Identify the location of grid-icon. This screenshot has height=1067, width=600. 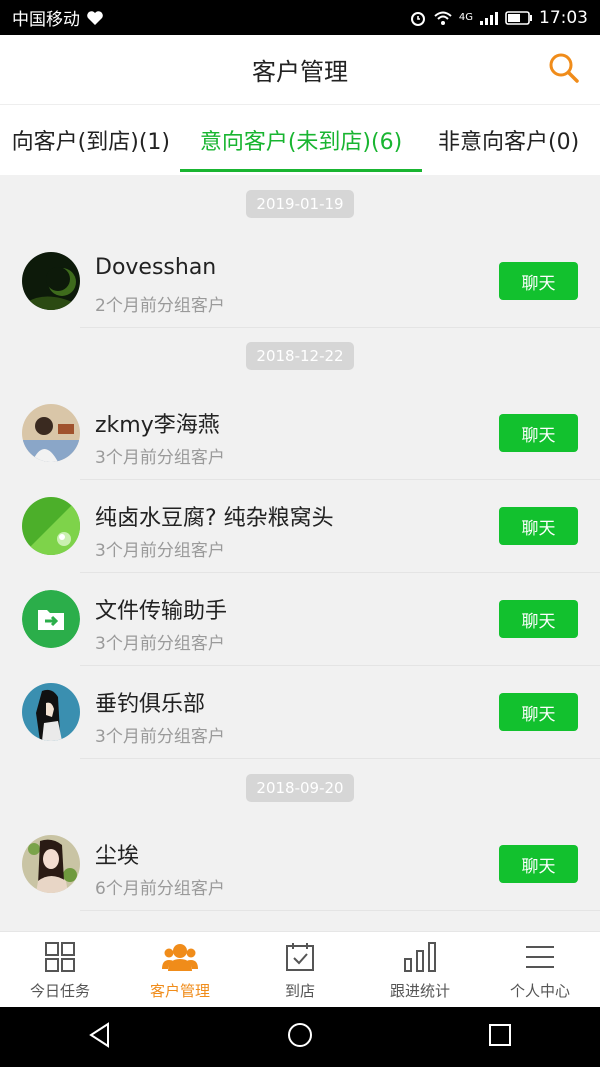
(60, 957).